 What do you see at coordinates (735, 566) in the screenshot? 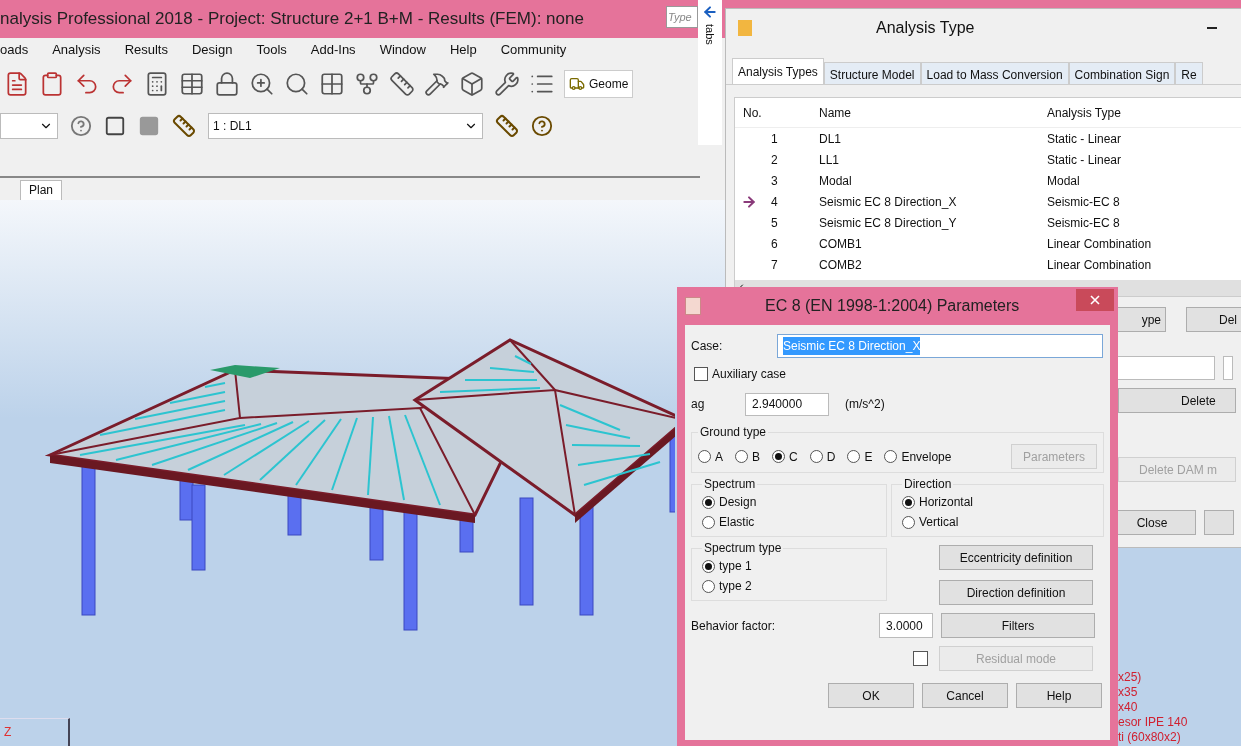
I see `radio-label: type 1` at bounding box center [735, 566].